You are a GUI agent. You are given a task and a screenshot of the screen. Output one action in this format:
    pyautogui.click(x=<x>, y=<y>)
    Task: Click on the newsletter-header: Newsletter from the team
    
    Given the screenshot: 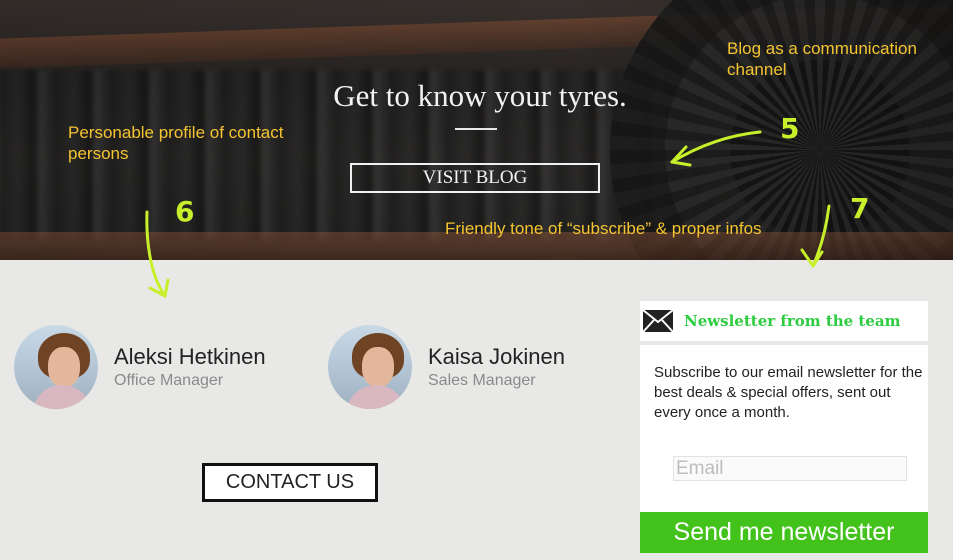 What is the action you would take?
    pyautogui.click(x=784, y=321)
    